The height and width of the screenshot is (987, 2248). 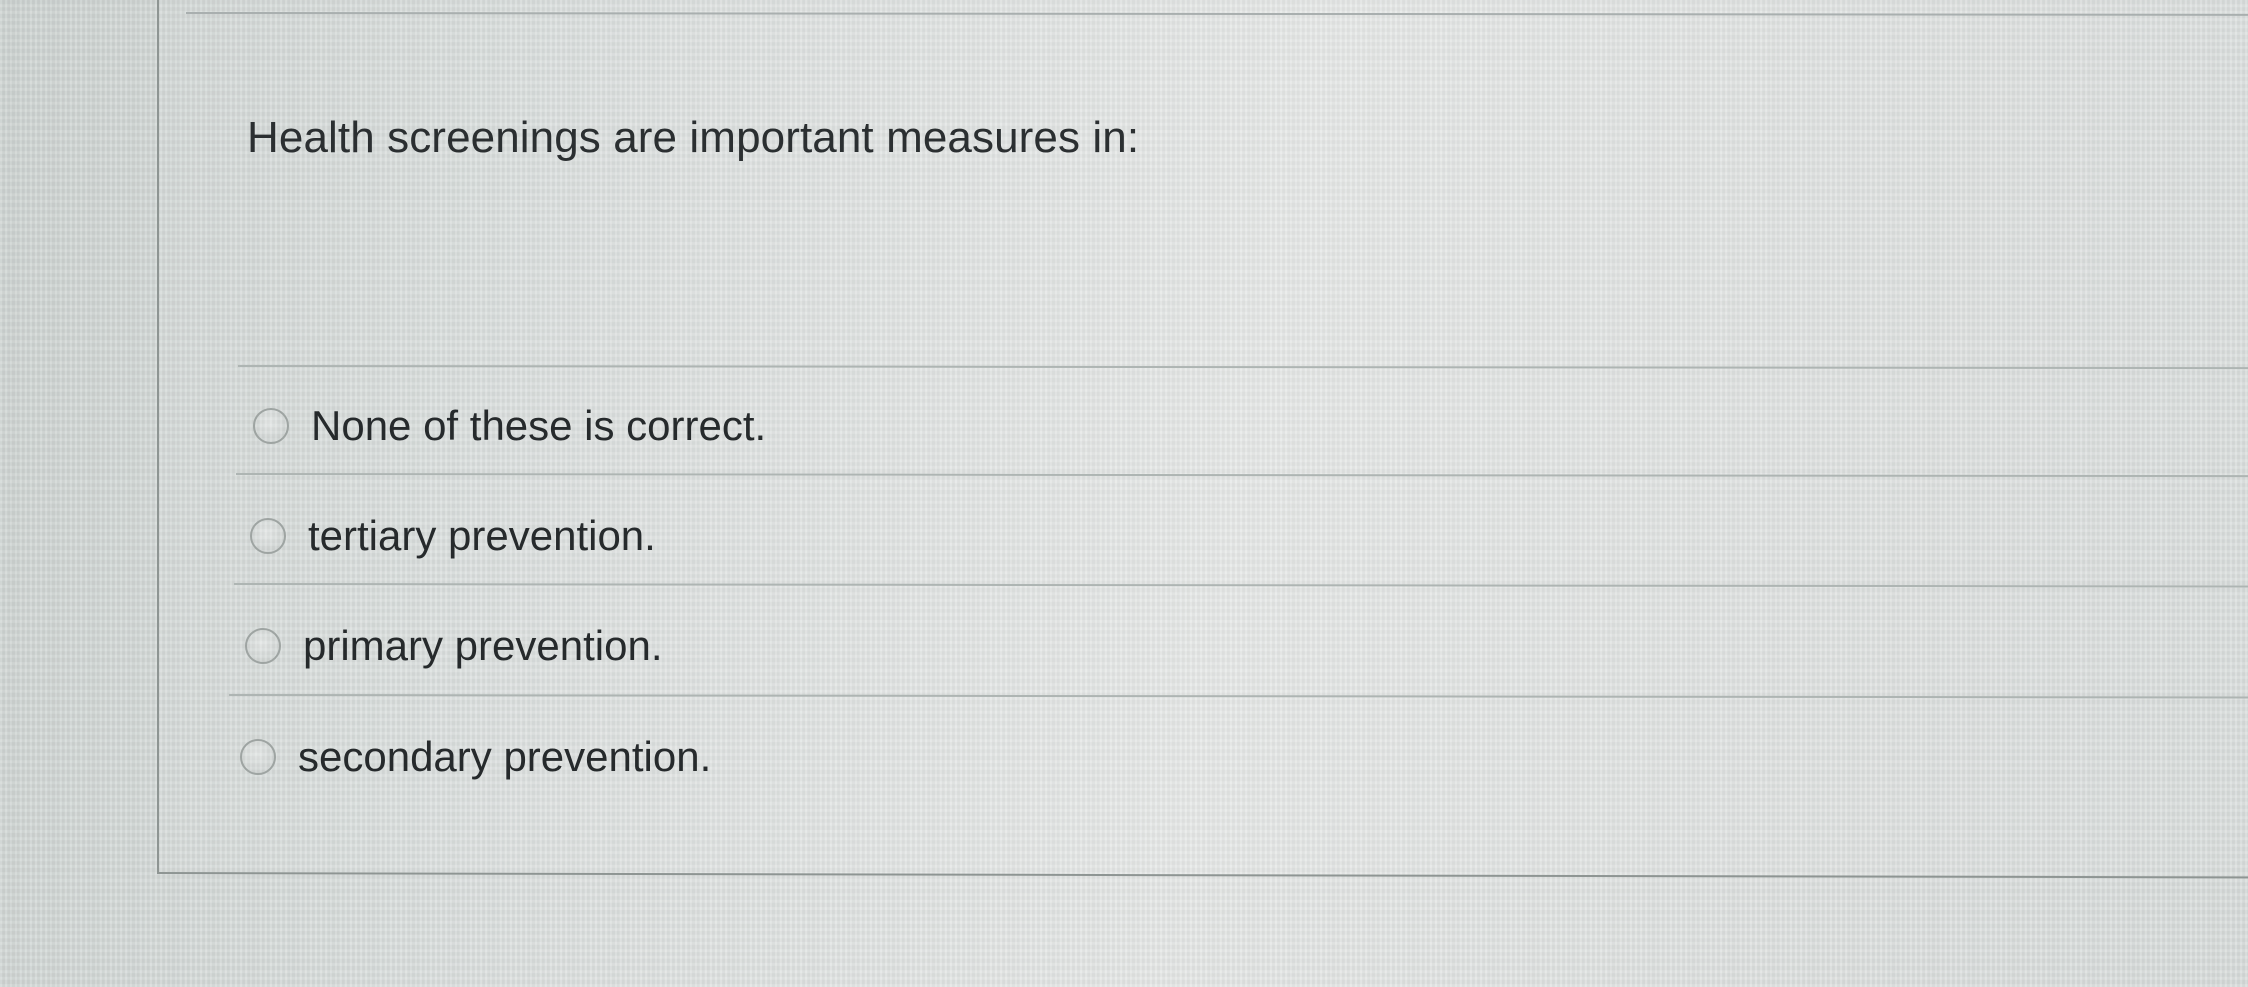 I want to click on radio-button-none, so click(x=271, y=426).